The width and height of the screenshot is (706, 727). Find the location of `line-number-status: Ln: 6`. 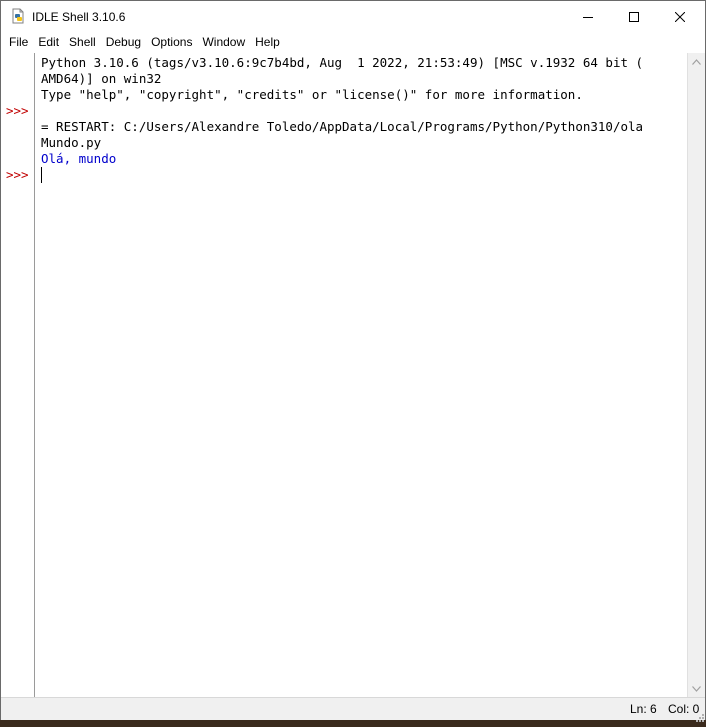

line-number-status: Ln: 6 is located at coordinates (643, 709).